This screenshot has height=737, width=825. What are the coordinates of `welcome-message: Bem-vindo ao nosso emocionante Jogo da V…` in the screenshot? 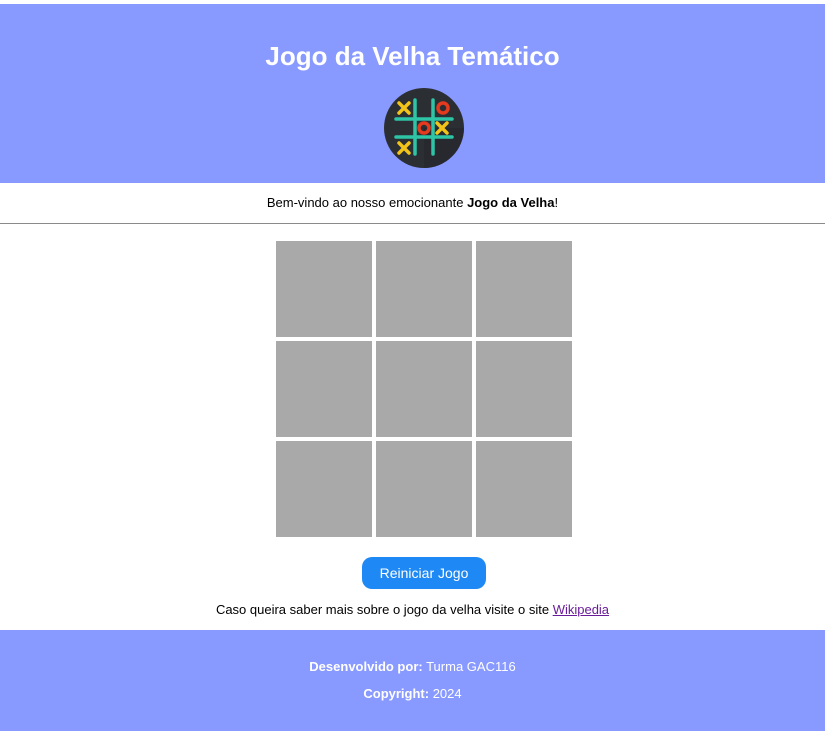 It's located at (412, 202).